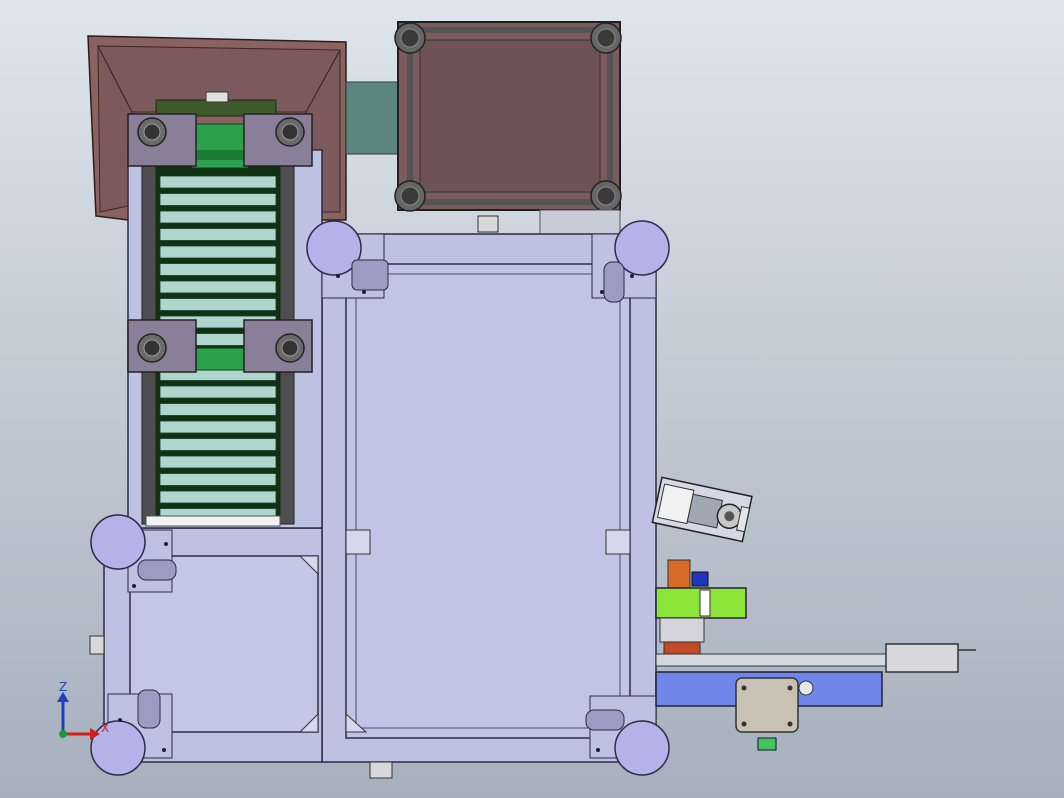 The height and width of the screenshot is (798, 1064). I want to click on x-axis-label: X, so click(105, 728).